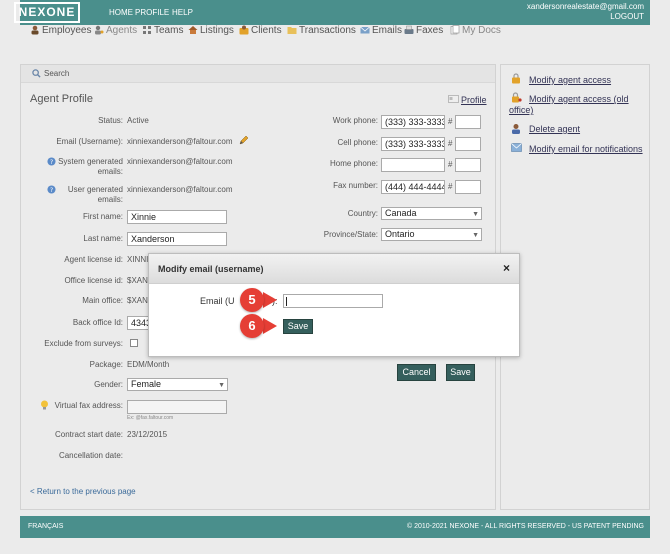 This screenshot has height=554, width=670. What do you see at coordinates (423, 30) in the screenshot?
I see `nav-faxes: Faxes` at bounding box center [423, 30].